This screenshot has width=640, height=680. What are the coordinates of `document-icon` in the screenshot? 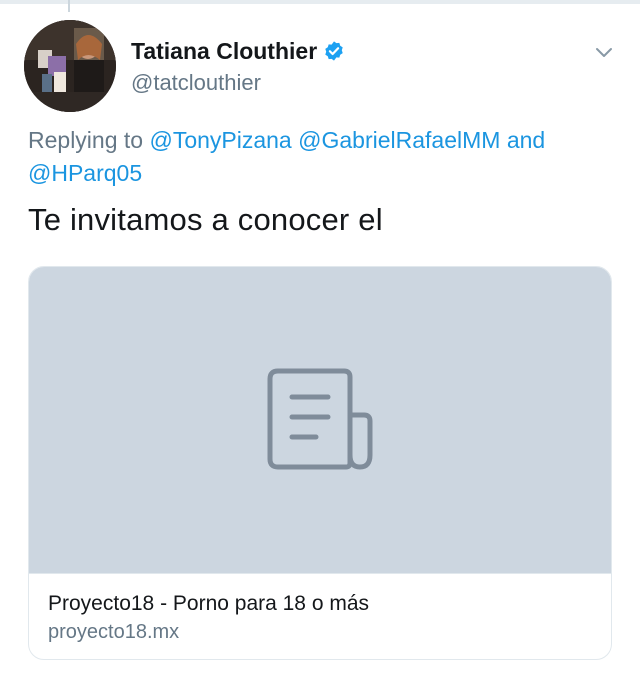 It's located at (320, 419).